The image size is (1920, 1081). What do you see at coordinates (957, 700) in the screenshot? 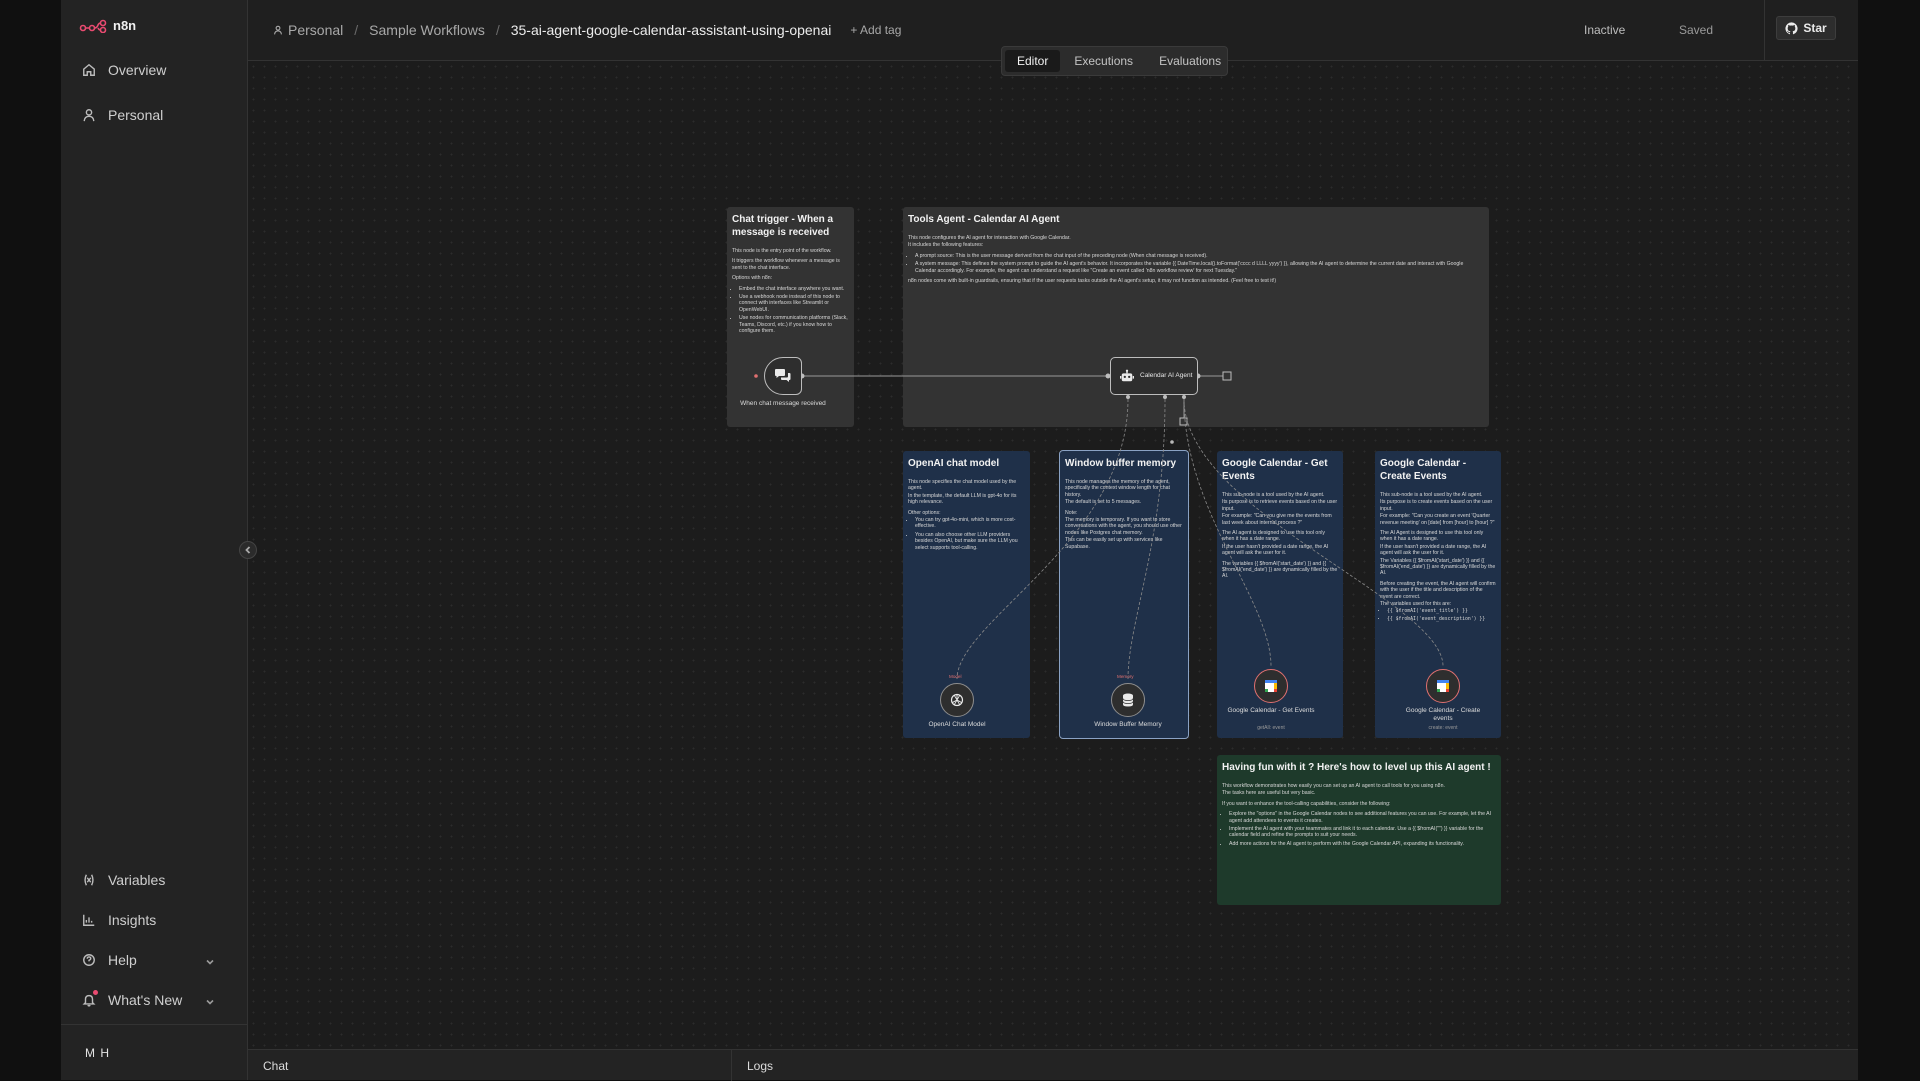
I see `openai-chat-model-node` at bounding box center [957, 700].